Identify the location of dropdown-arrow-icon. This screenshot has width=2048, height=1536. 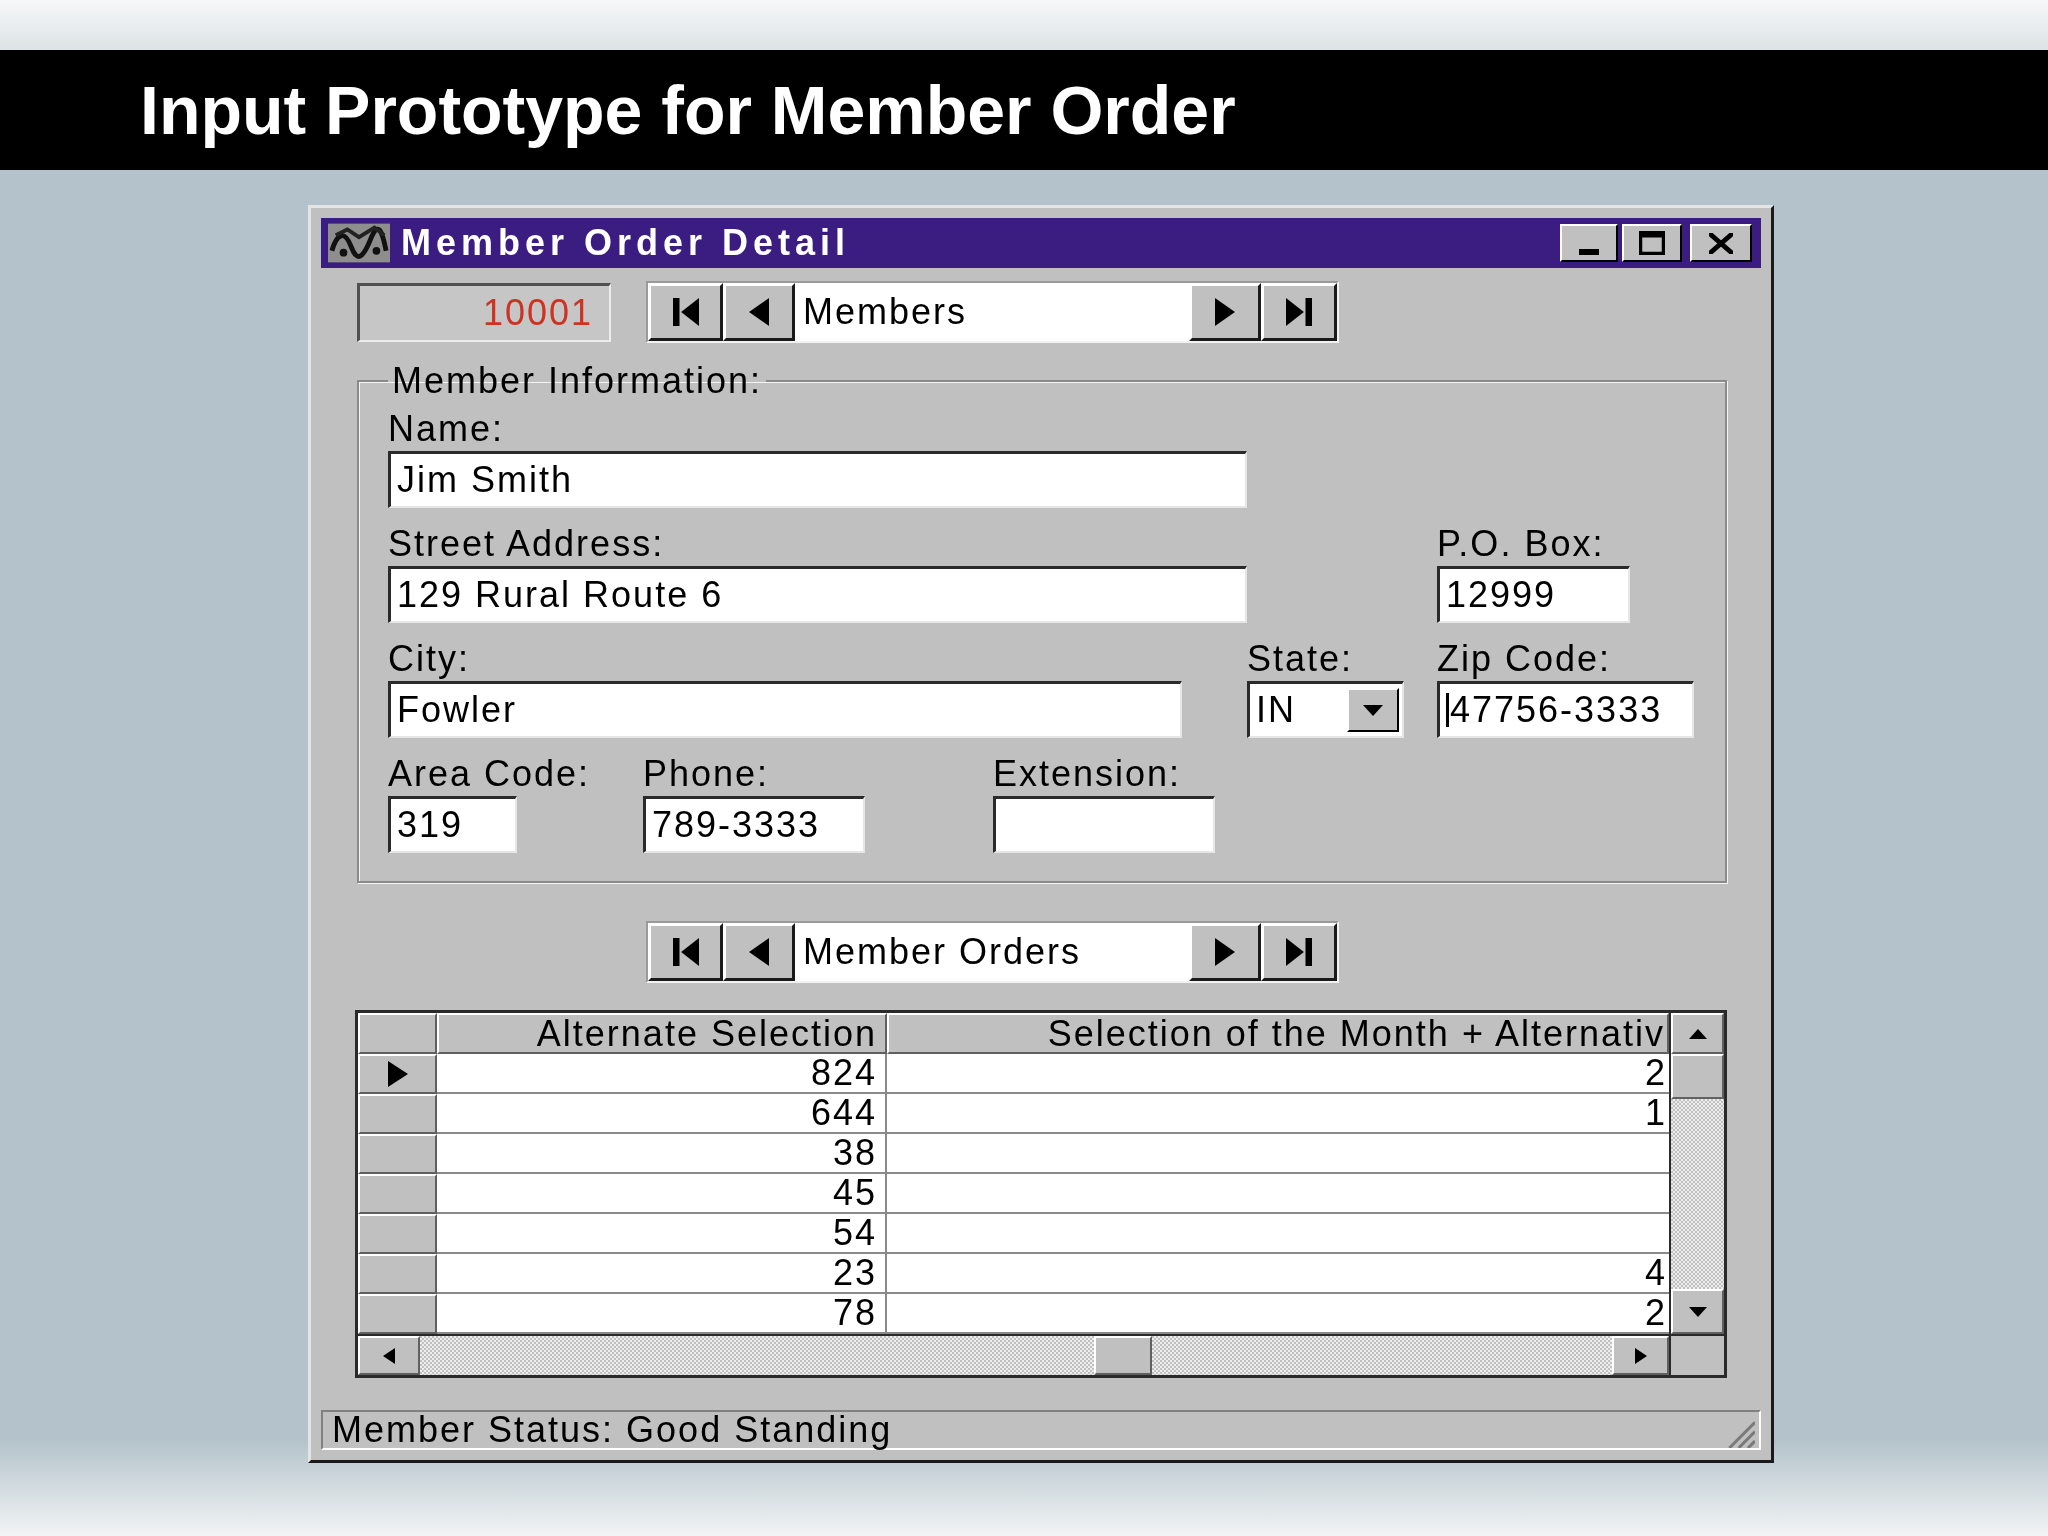
(1373, 710).